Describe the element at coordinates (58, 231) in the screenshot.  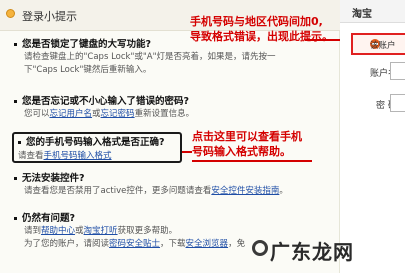
I see `help-center-link: 帮助中心` at that location.